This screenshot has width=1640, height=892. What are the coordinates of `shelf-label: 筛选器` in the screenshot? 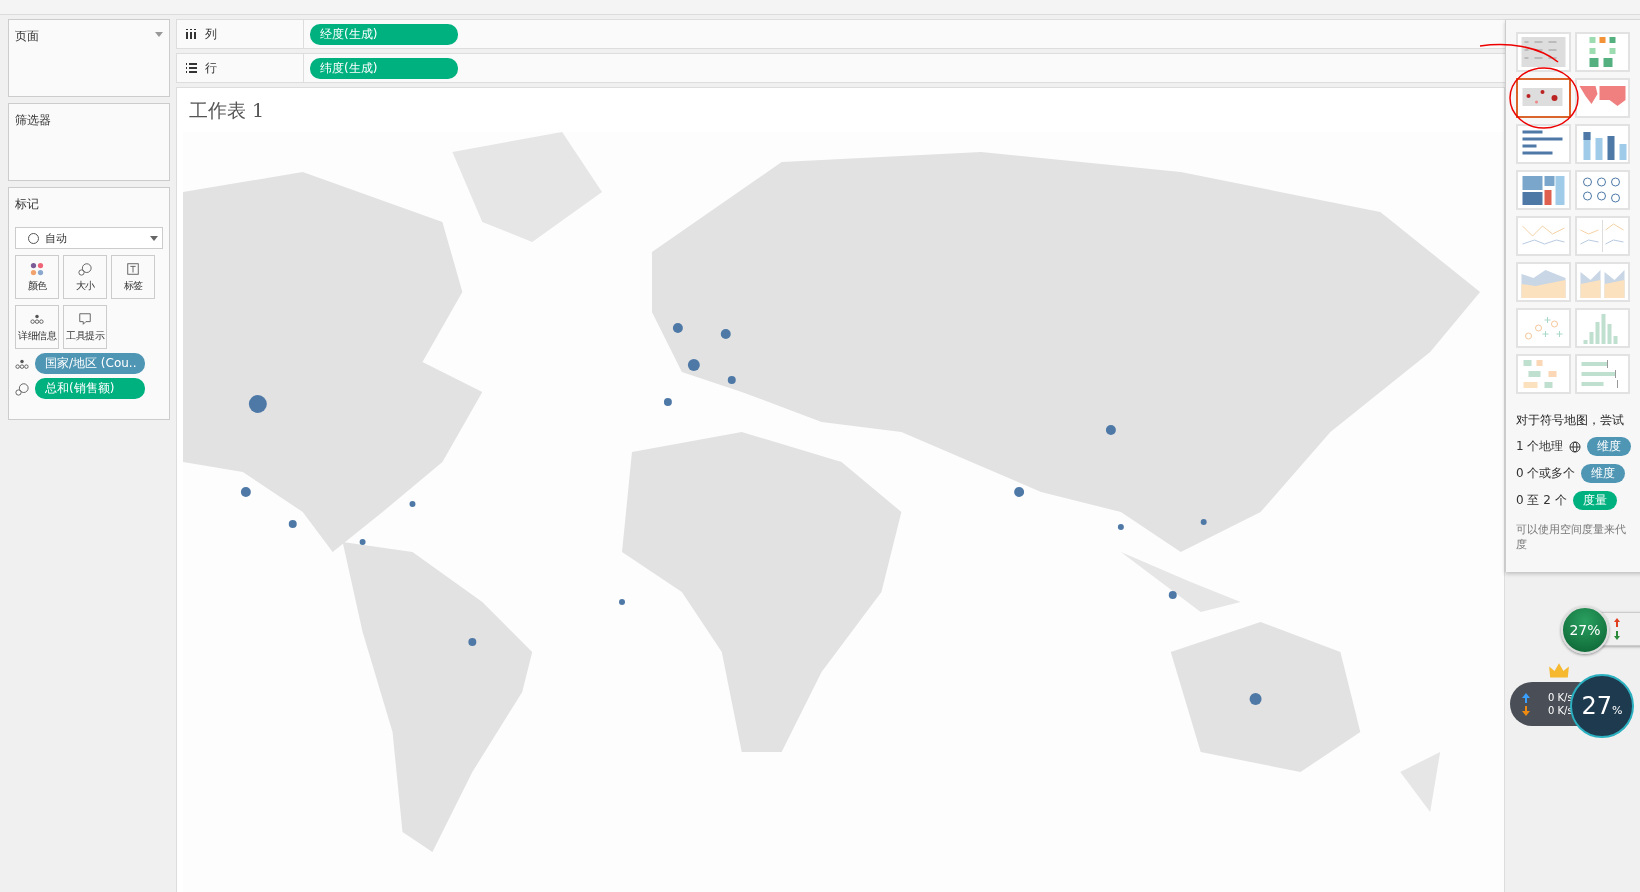 It's located at (33, 120).